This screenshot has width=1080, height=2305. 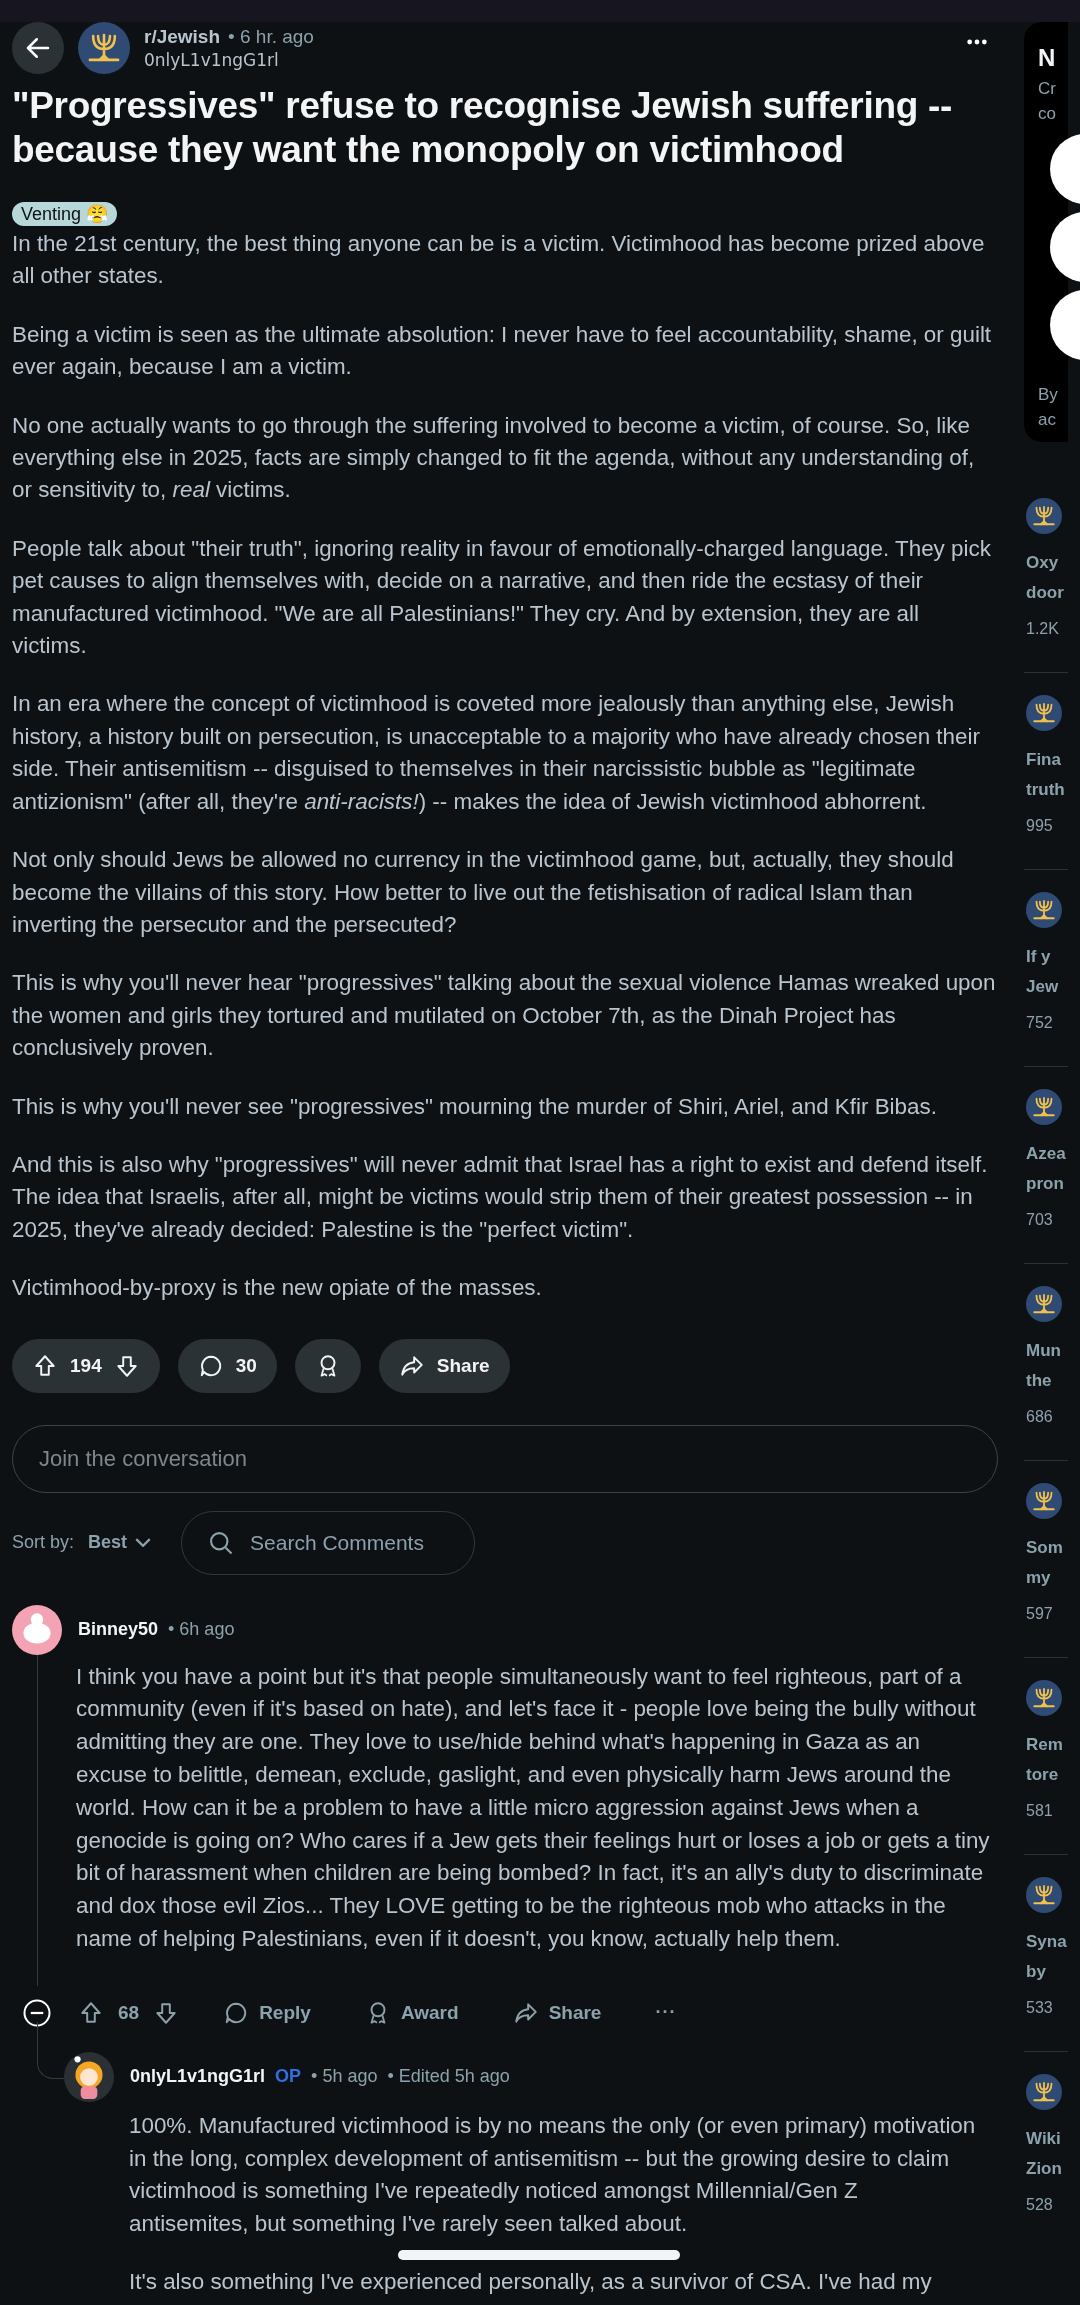 What do you see at coordinates (1044, 2139) in the screenshot?
I see `related-post-title: Wiki` at bounding box center [1044, 2139].